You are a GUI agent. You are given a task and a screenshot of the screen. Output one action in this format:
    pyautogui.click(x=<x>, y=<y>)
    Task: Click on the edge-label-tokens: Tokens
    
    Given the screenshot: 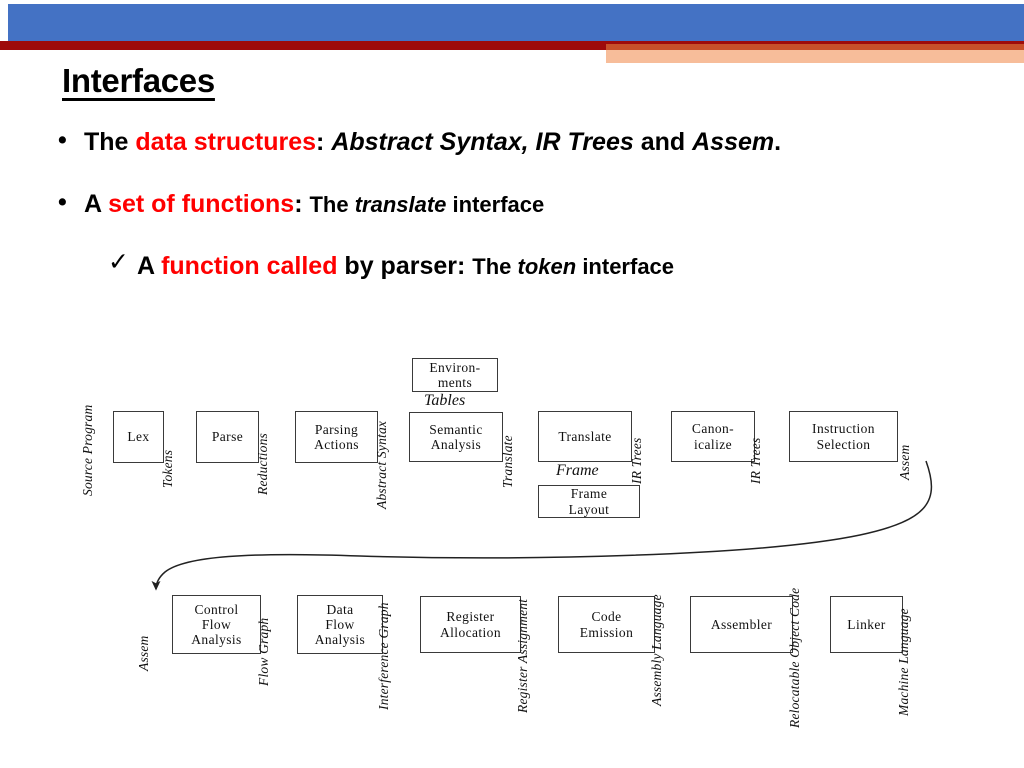 What is the action you would take?
    pyautogui.click(x=167, y=468)
    